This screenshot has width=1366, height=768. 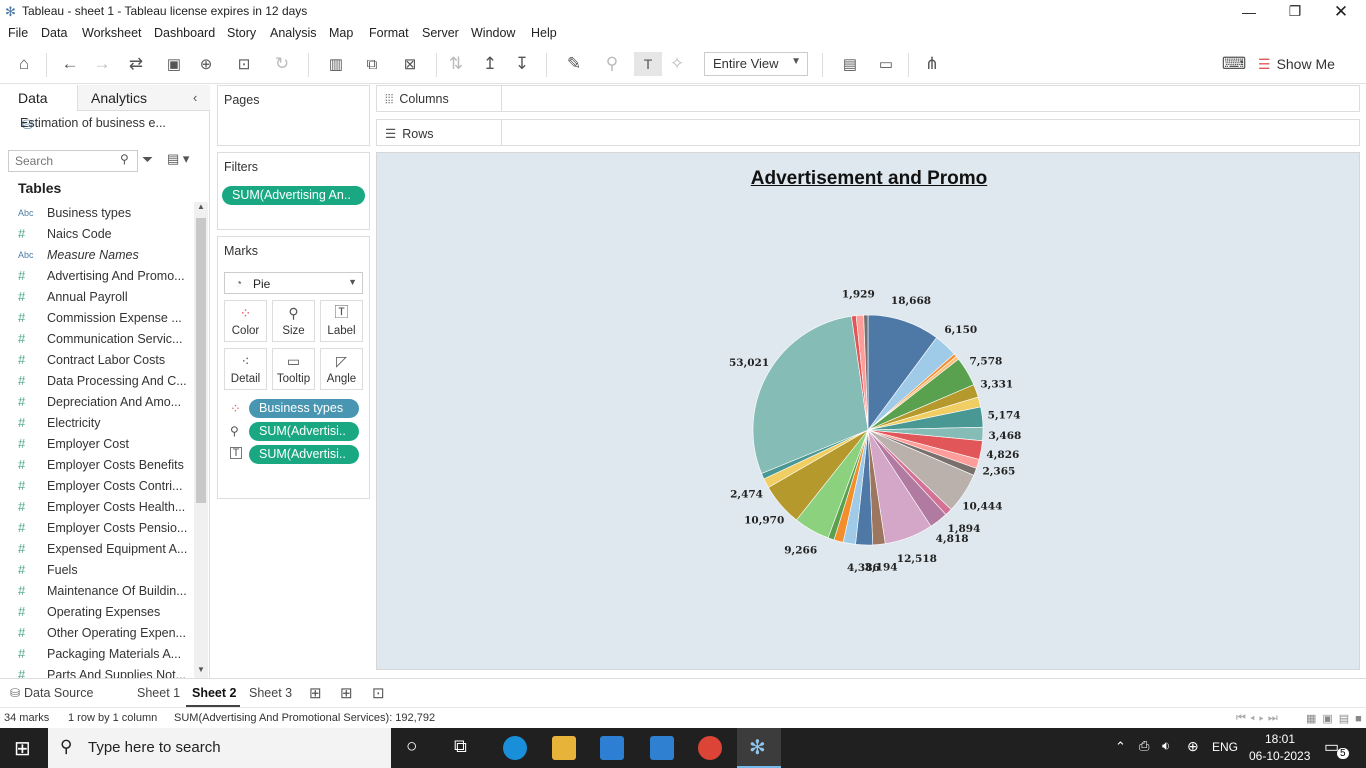 I want to click on mark-type-select: ◔ Pie ▼, so click(x=293, y=283).